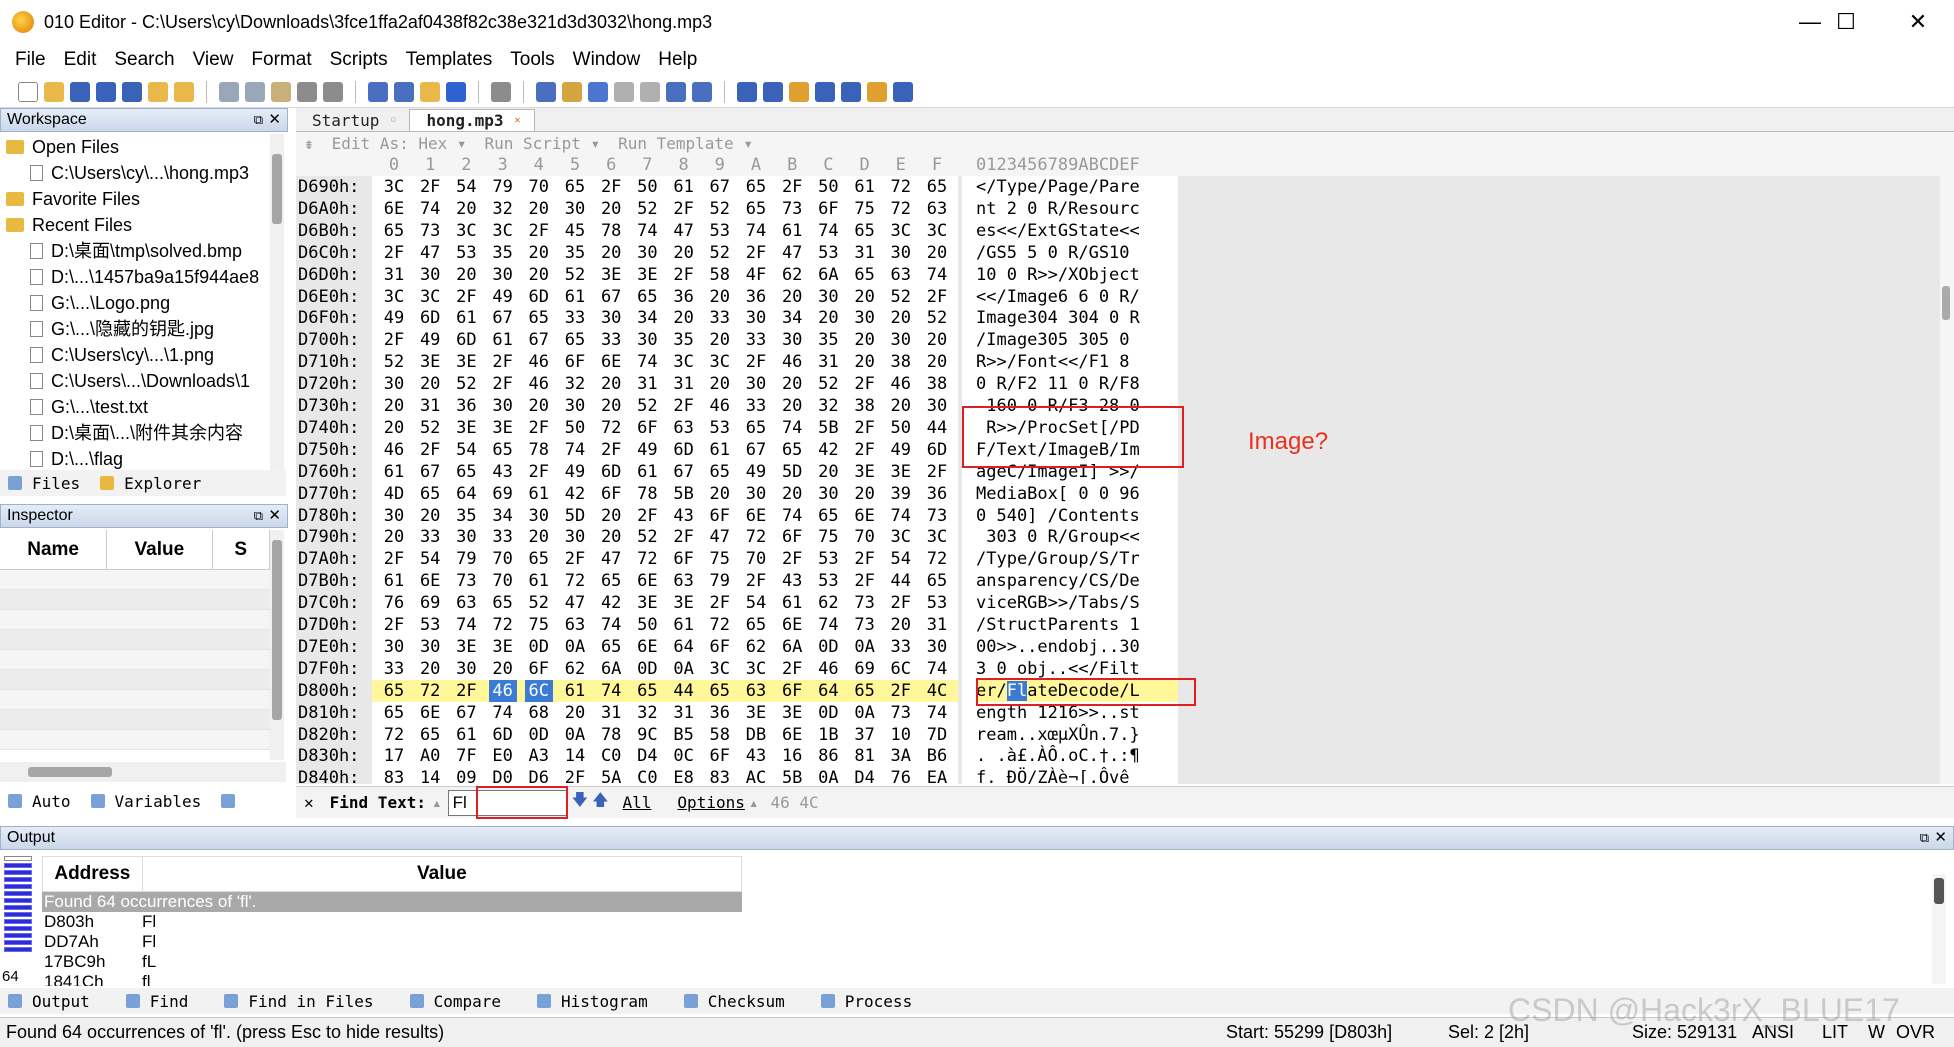 Image resolution: width=1954 pixels, height=1047 pixels. What do you see at coordinates (1946, 303) in the screenshot?
I see `scroll-thumb` at bounding box center [1946, 303].